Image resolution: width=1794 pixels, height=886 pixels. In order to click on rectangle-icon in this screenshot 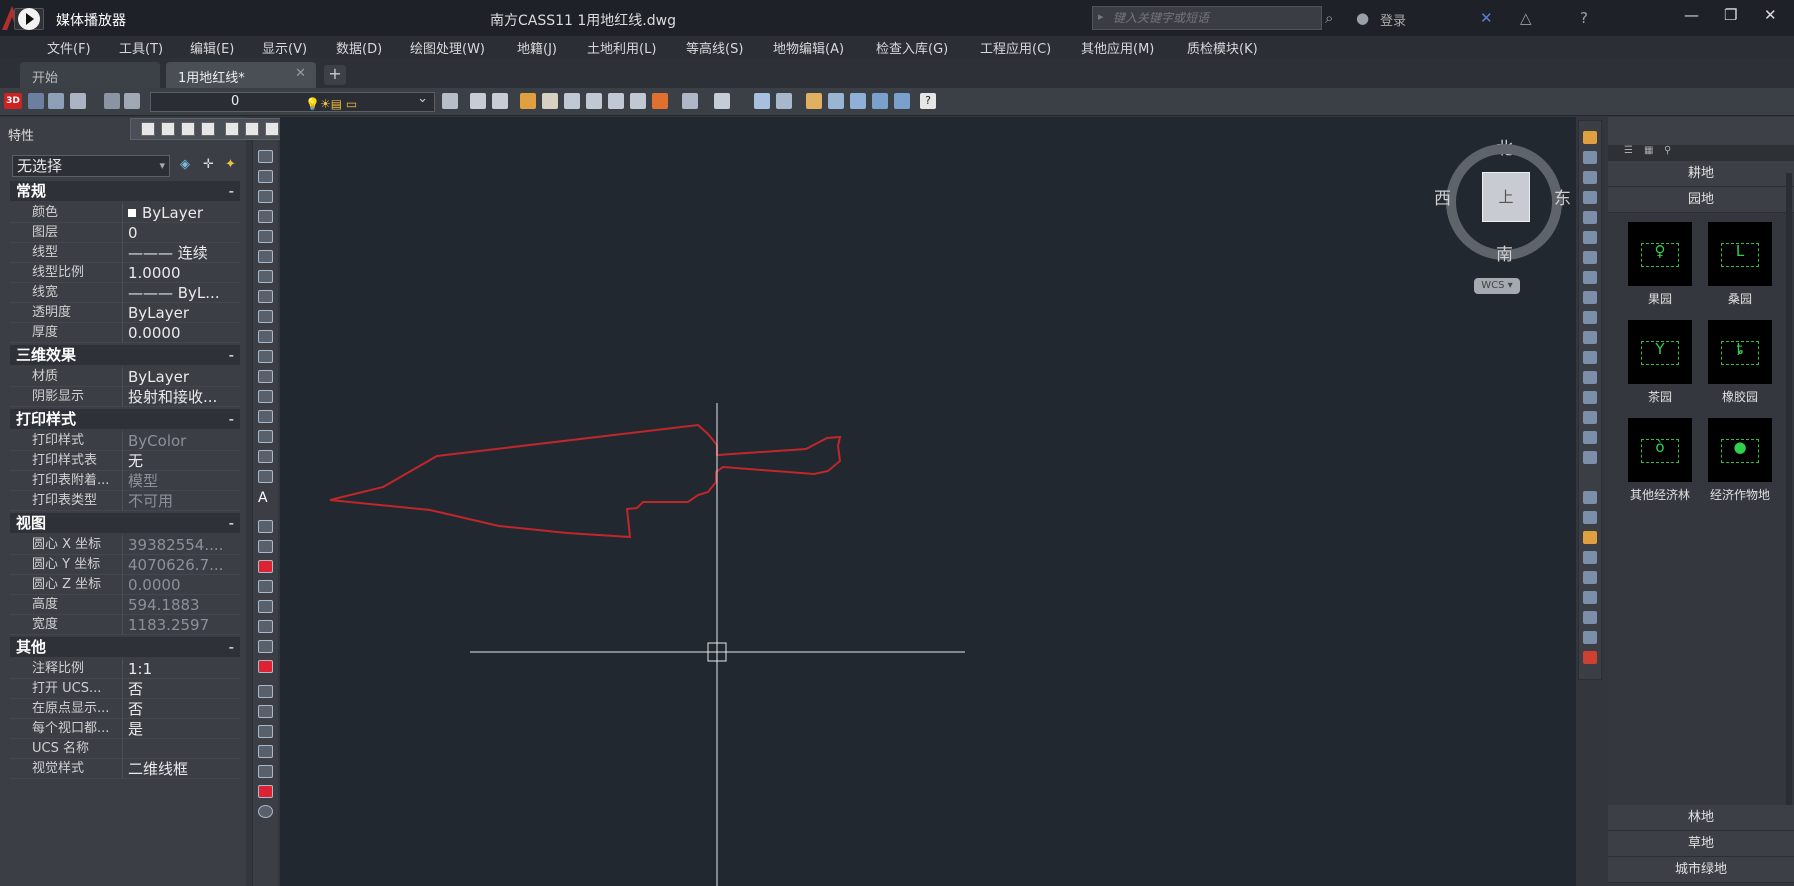, I will do `click(265, 216)`.